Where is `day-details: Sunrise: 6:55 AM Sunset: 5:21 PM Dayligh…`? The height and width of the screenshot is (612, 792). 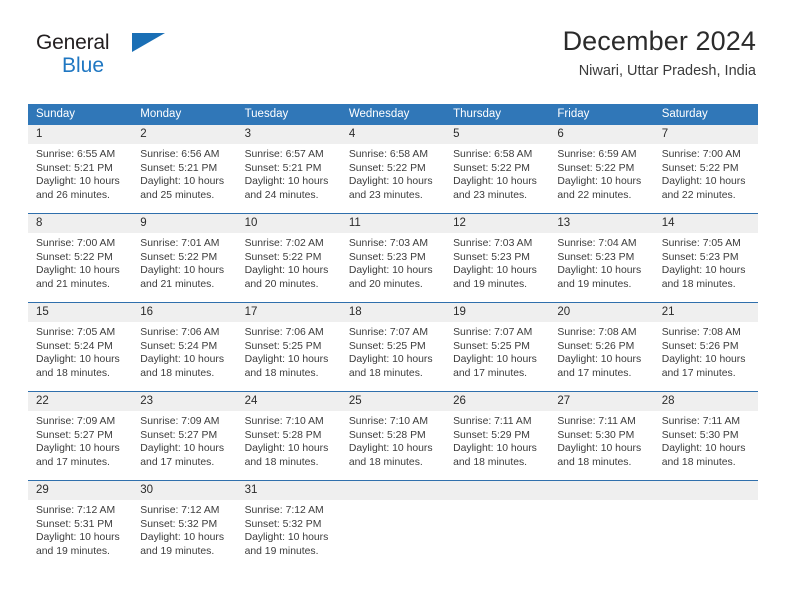
day-details: Sunrise: 6:55 AM Sunset: 5:21 PM Dayligh… is located at coordinates (80, 173).